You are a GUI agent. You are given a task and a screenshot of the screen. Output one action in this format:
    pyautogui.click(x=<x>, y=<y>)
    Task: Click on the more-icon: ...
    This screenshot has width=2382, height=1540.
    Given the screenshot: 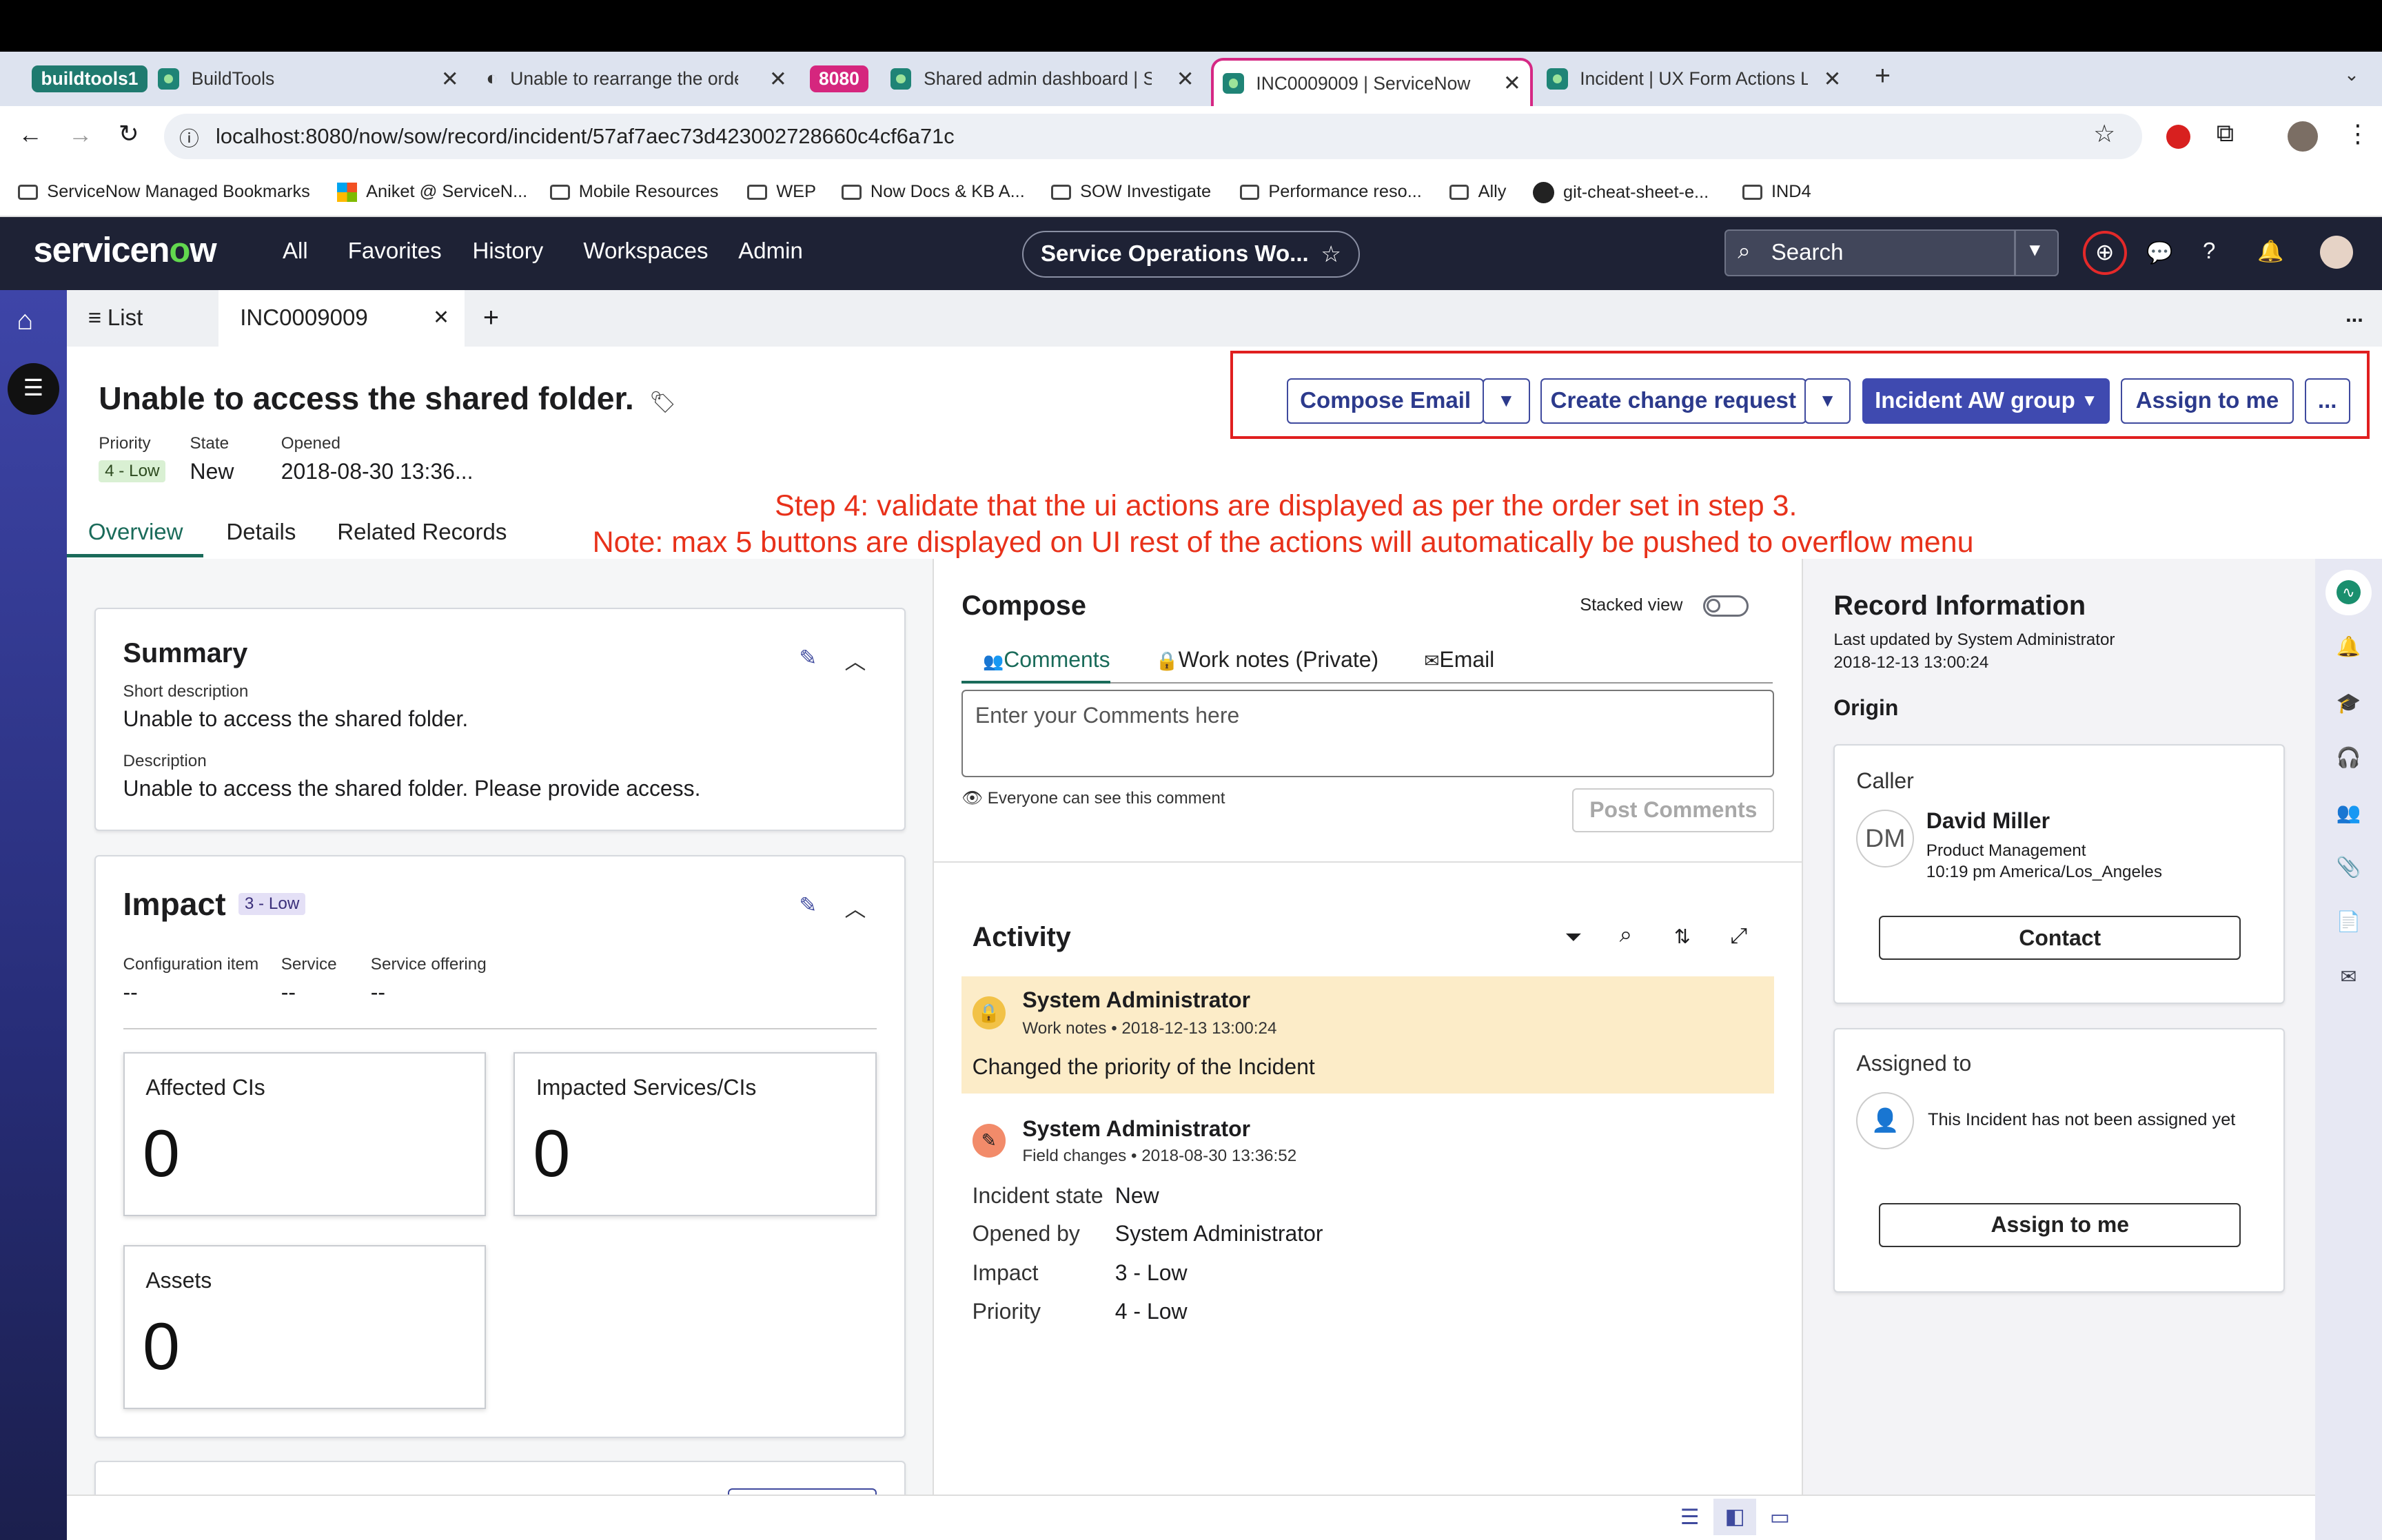 What is the action you would take?
    pyautogui.click(x=2354, y=314)
    